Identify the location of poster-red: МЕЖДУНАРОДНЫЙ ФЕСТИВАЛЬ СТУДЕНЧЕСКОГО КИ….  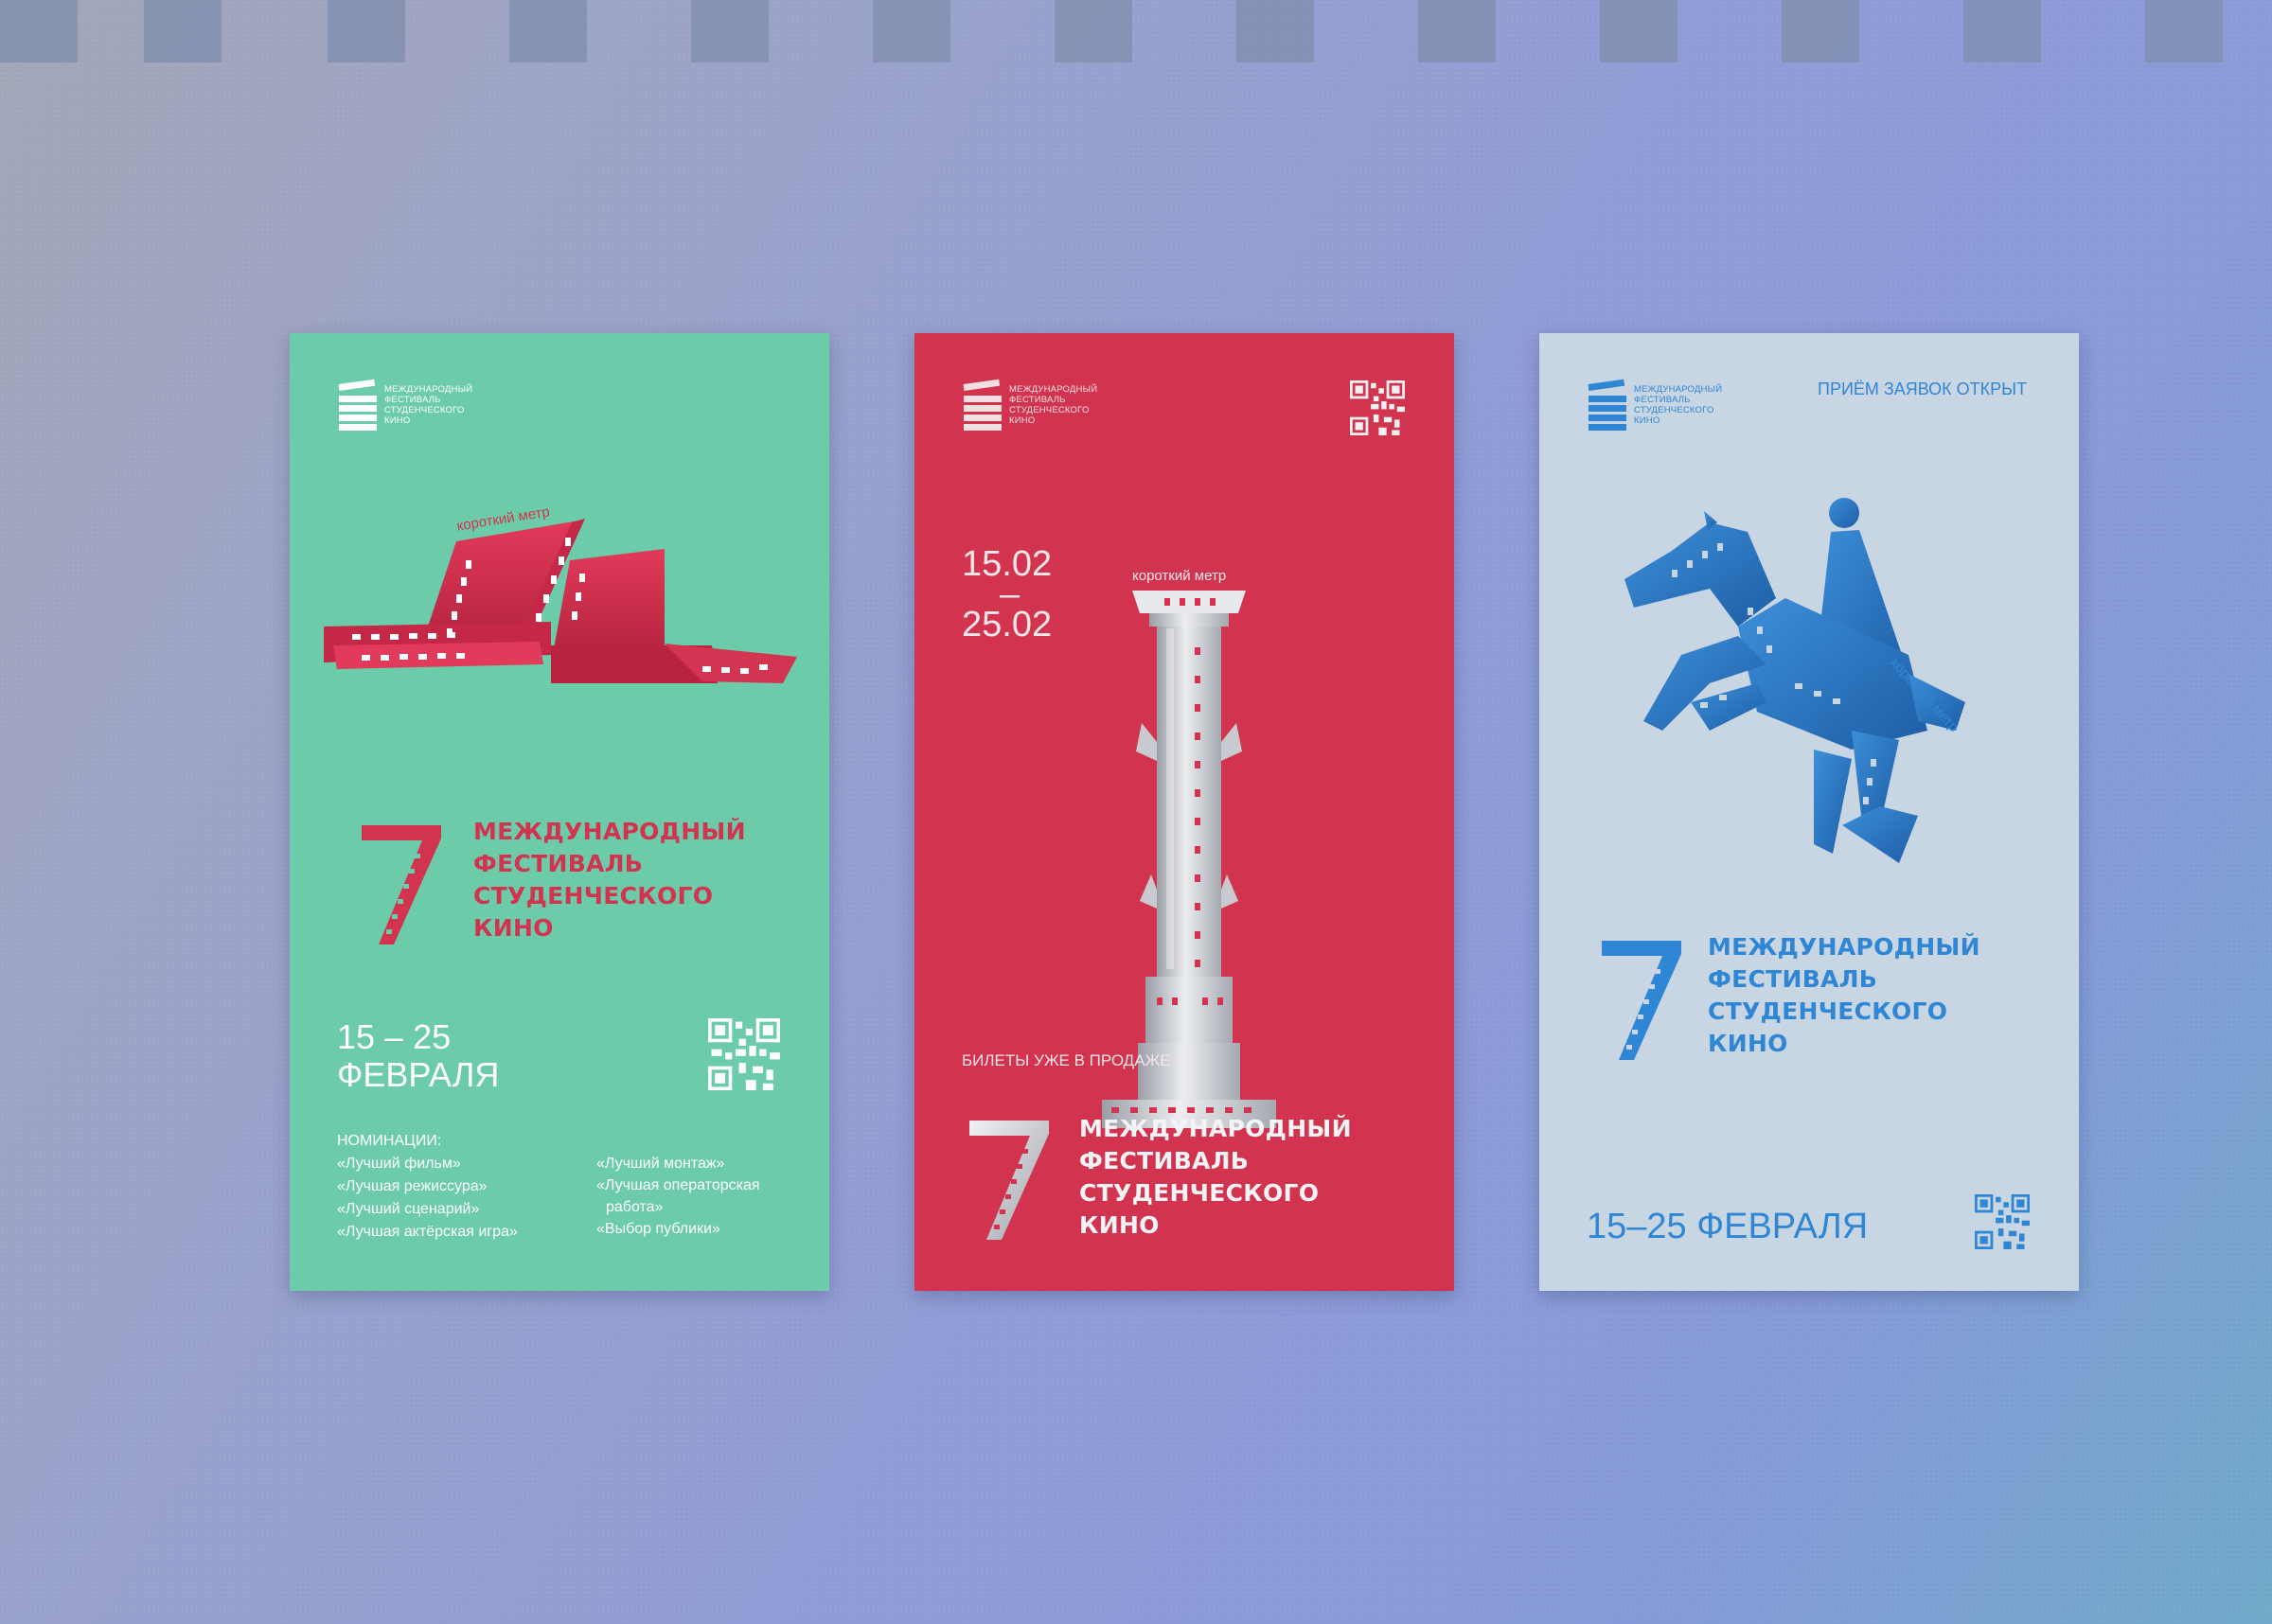
(1184, 812).